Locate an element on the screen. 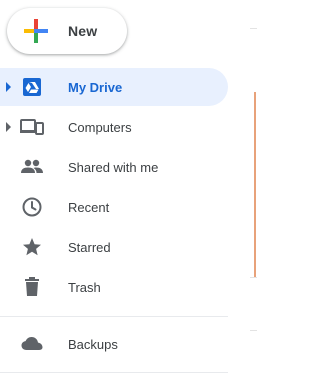  new-button: New is located at coordinates (67, 31).